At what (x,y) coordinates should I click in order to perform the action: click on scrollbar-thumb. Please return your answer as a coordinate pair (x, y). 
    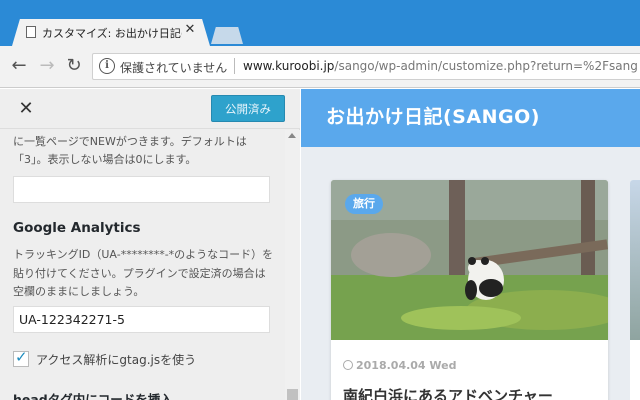
    Looking at the image, I should click on (292, 394).